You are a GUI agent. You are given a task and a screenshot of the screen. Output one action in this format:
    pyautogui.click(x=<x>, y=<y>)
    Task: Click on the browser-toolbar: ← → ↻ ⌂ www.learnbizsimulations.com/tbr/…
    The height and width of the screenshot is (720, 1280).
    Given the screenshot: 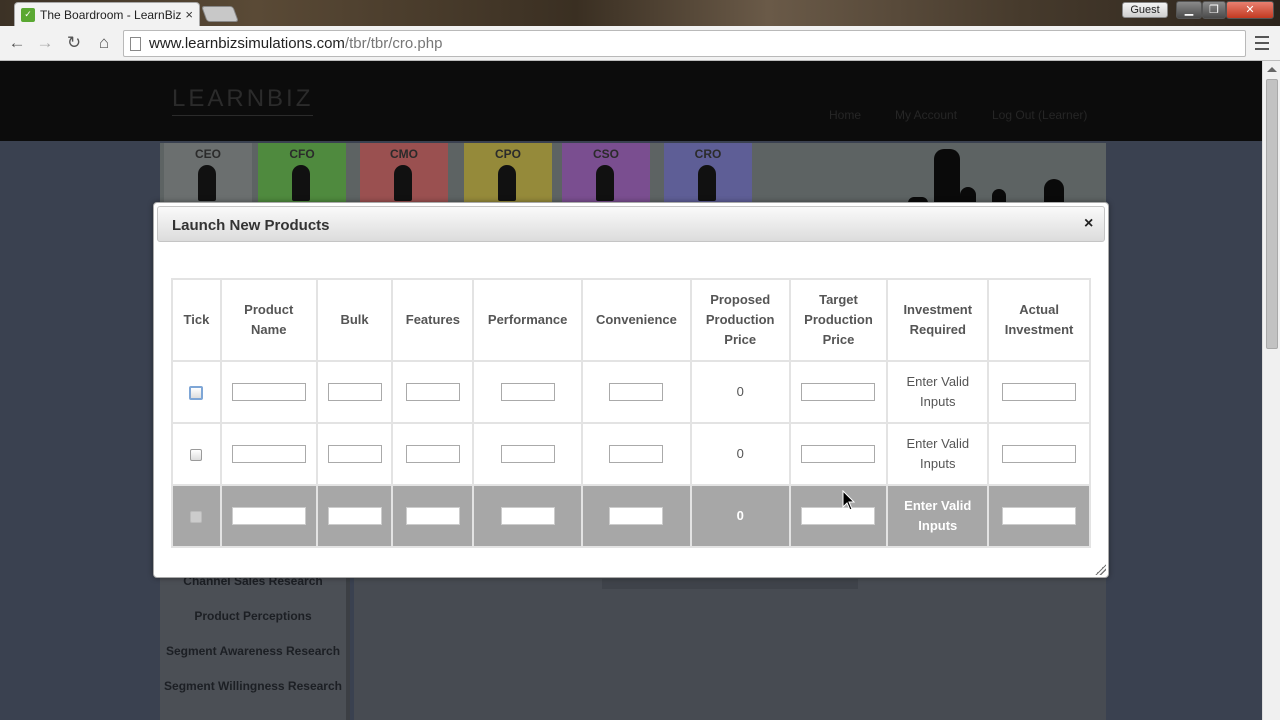 What is the action you would take?
    pyautogui.click(x=640, y=43)
    